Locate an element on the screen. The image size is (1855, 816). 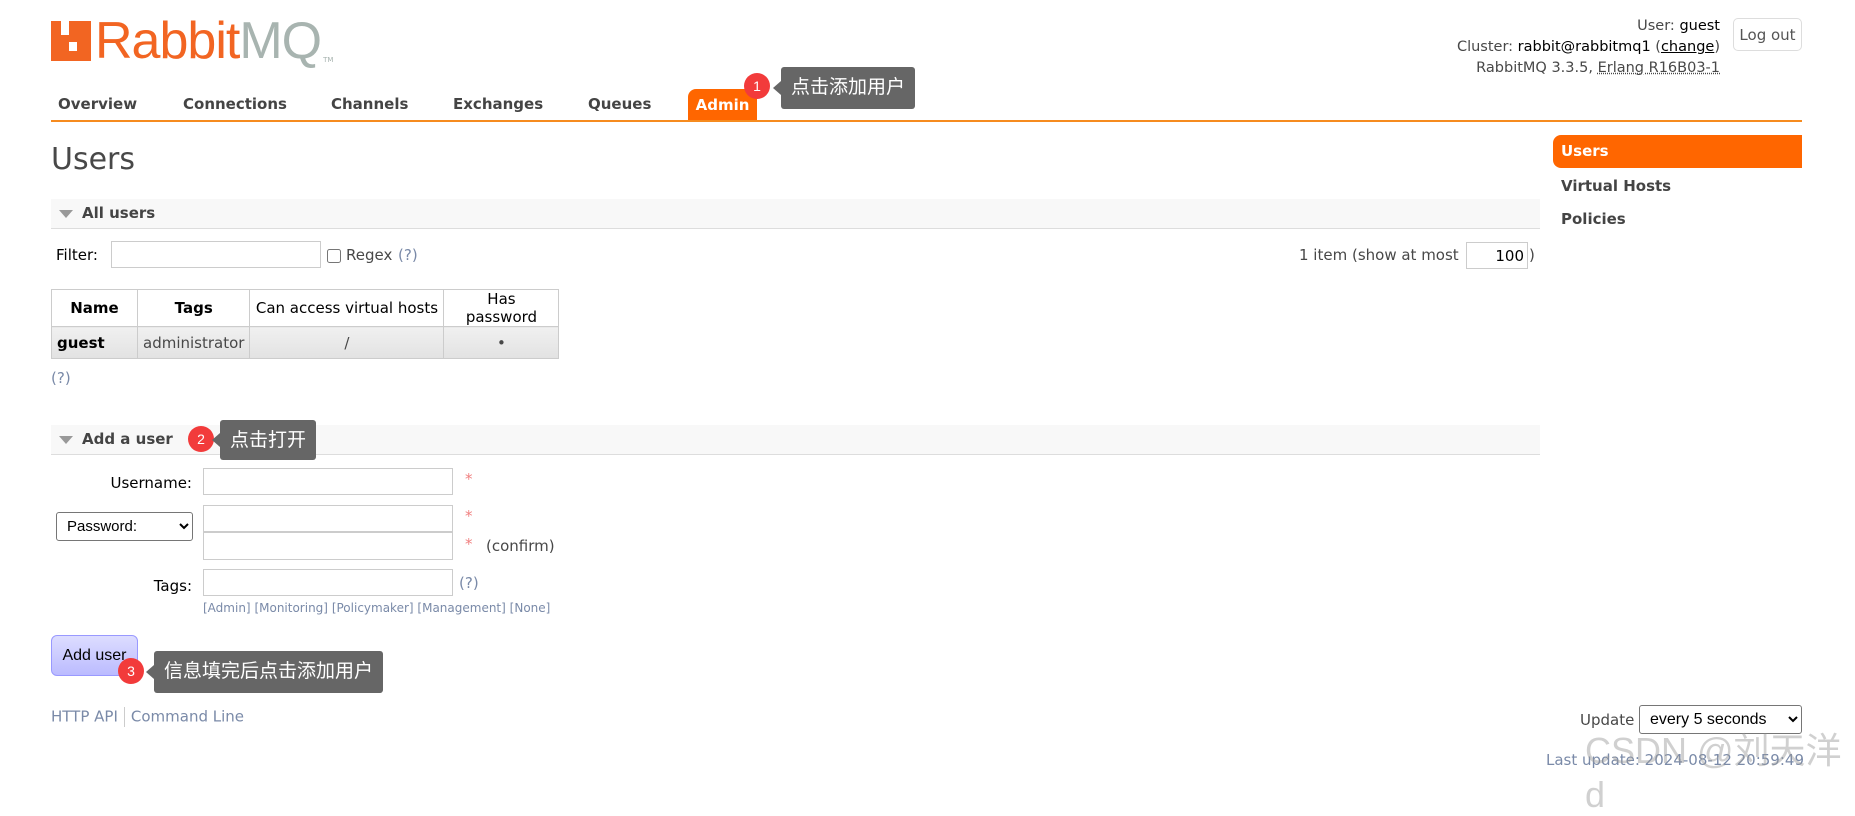
table-help-link: (?) is located at coordinates (61, 378).